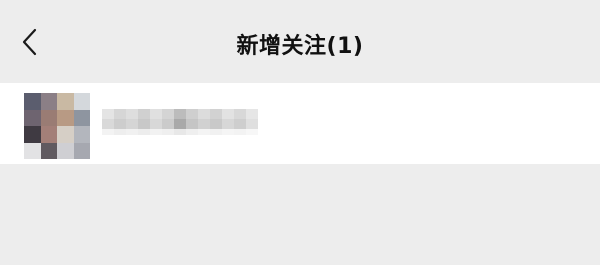  What do you see at coordinates (57, 126) in the screenshot?
I see `avatar` at bounding box center [57, 126].